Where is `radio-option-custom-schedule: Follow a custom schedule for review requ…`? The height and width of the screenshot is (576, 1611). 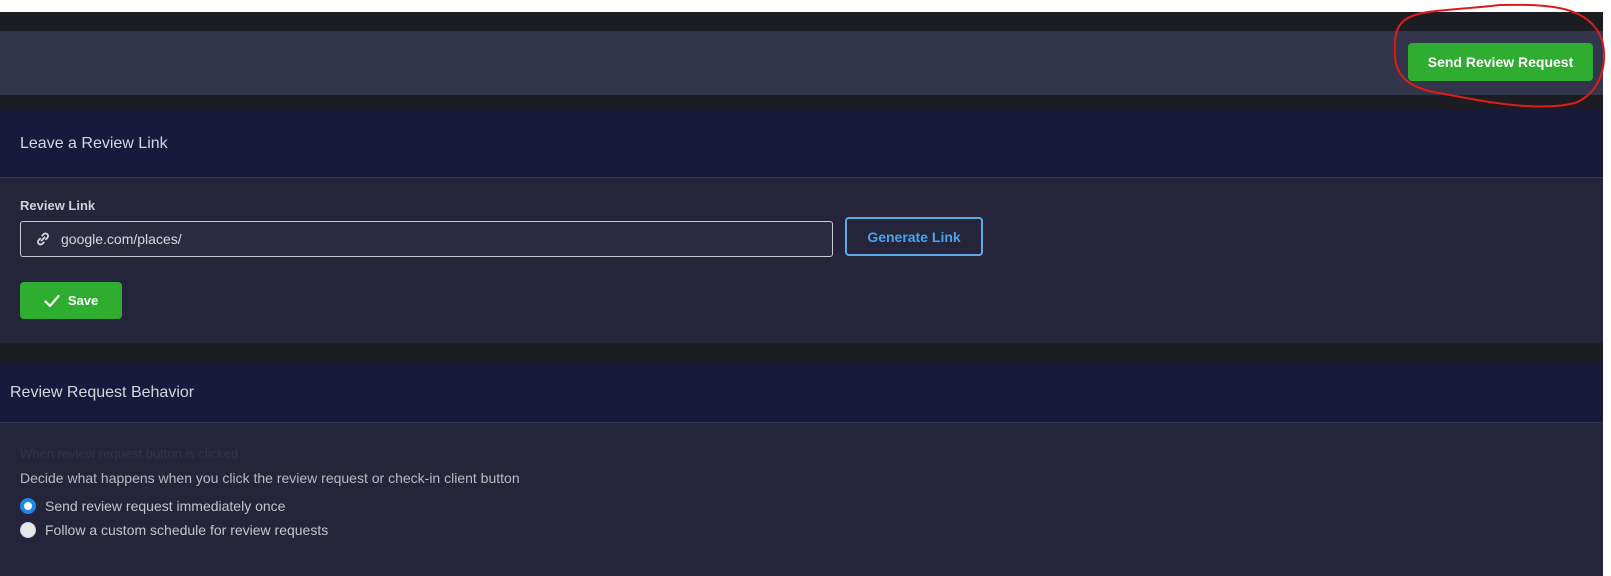
radio-option-custom-schedule: Follow a custom schedule for review requ… is located at coordinates (174, 530).